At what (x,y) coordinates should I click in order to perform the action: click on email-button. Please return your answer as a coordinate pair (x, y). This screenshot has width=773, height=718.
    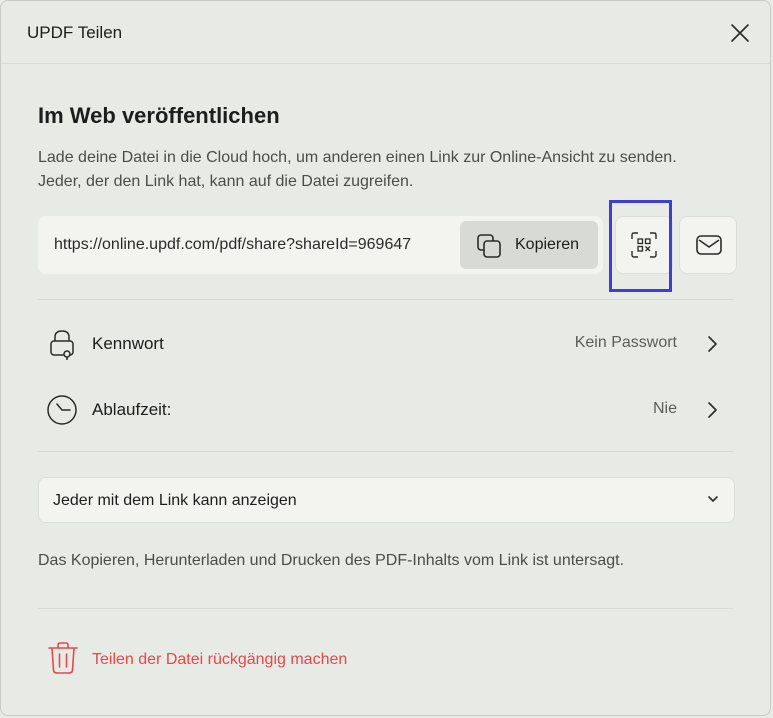
    Looking at the image, I should click on (708, 245).